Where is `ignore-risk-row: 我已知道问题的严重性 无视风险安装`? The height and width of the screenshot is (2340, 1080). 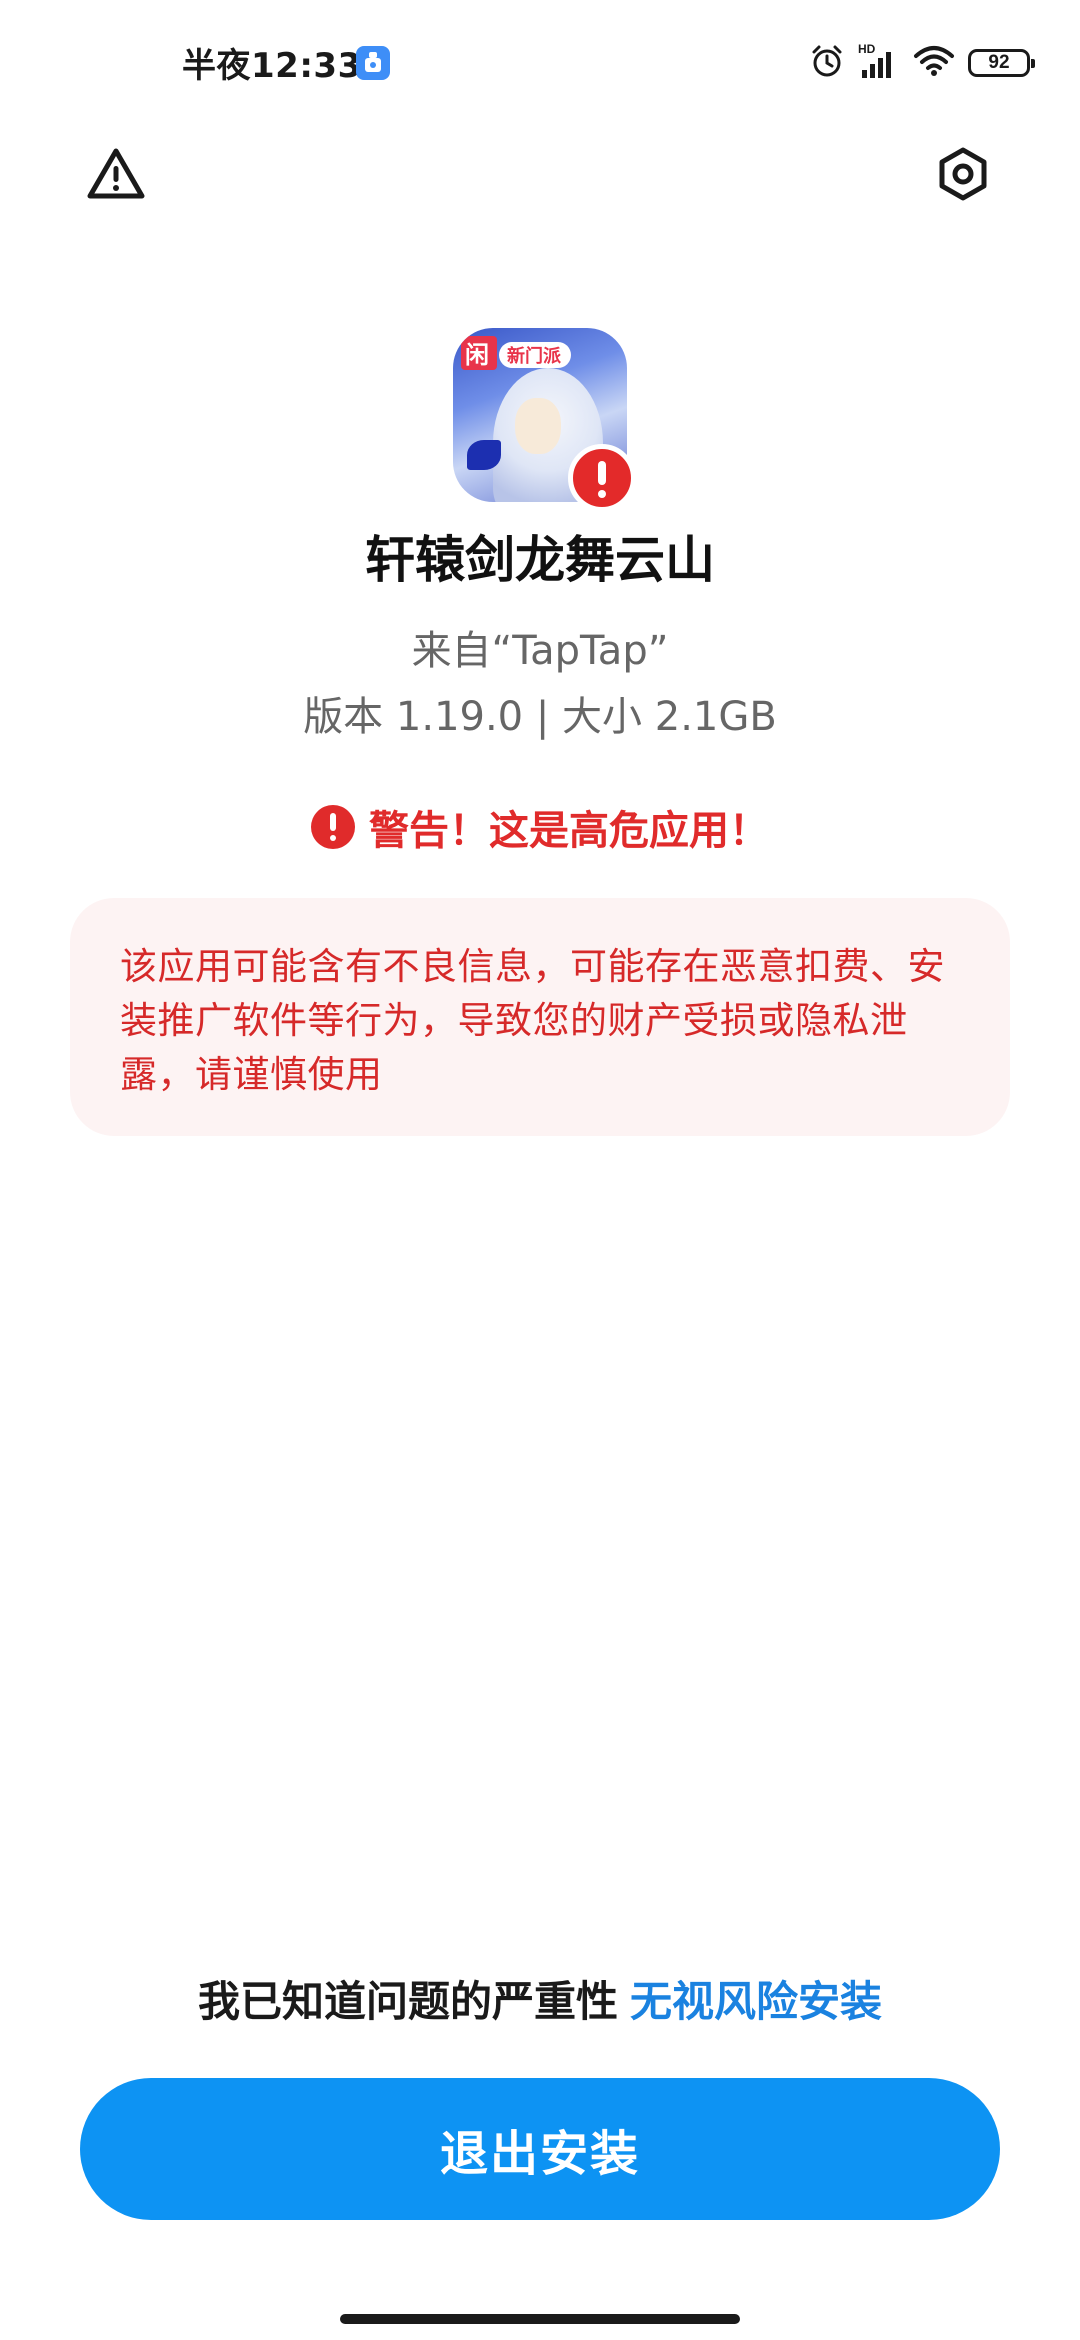
ignore-risk-row: 我已知道问题的严重性 无视风险安装 is located at coordinates (540, 1998).